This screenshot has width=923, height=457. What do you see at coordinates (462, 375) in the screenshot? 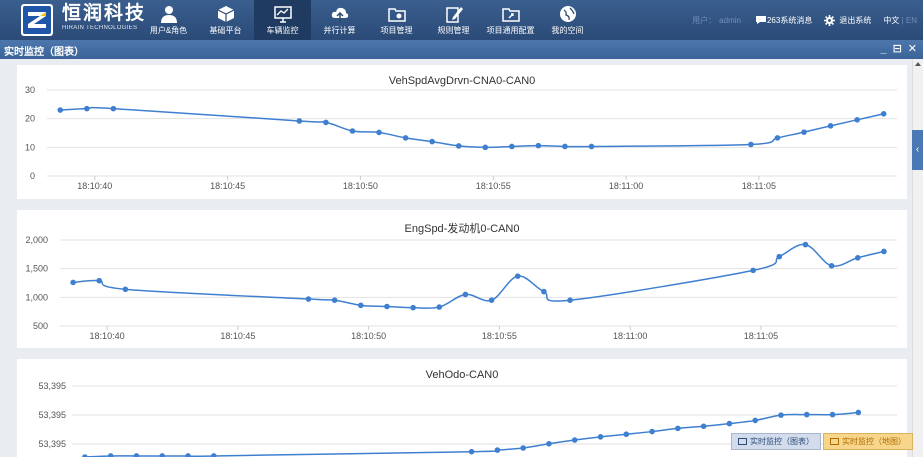
I see `chart-title: VehOdo-CAN0` at bounding box center [462, 375].